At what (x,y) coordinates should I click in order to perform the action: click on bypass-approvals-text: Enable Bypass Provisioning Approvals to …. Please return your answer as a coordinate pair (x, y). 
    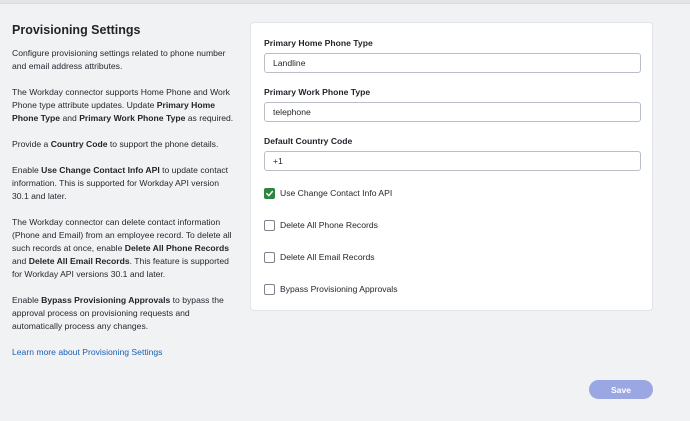
    Looking at the image, I should click on (118, 313).